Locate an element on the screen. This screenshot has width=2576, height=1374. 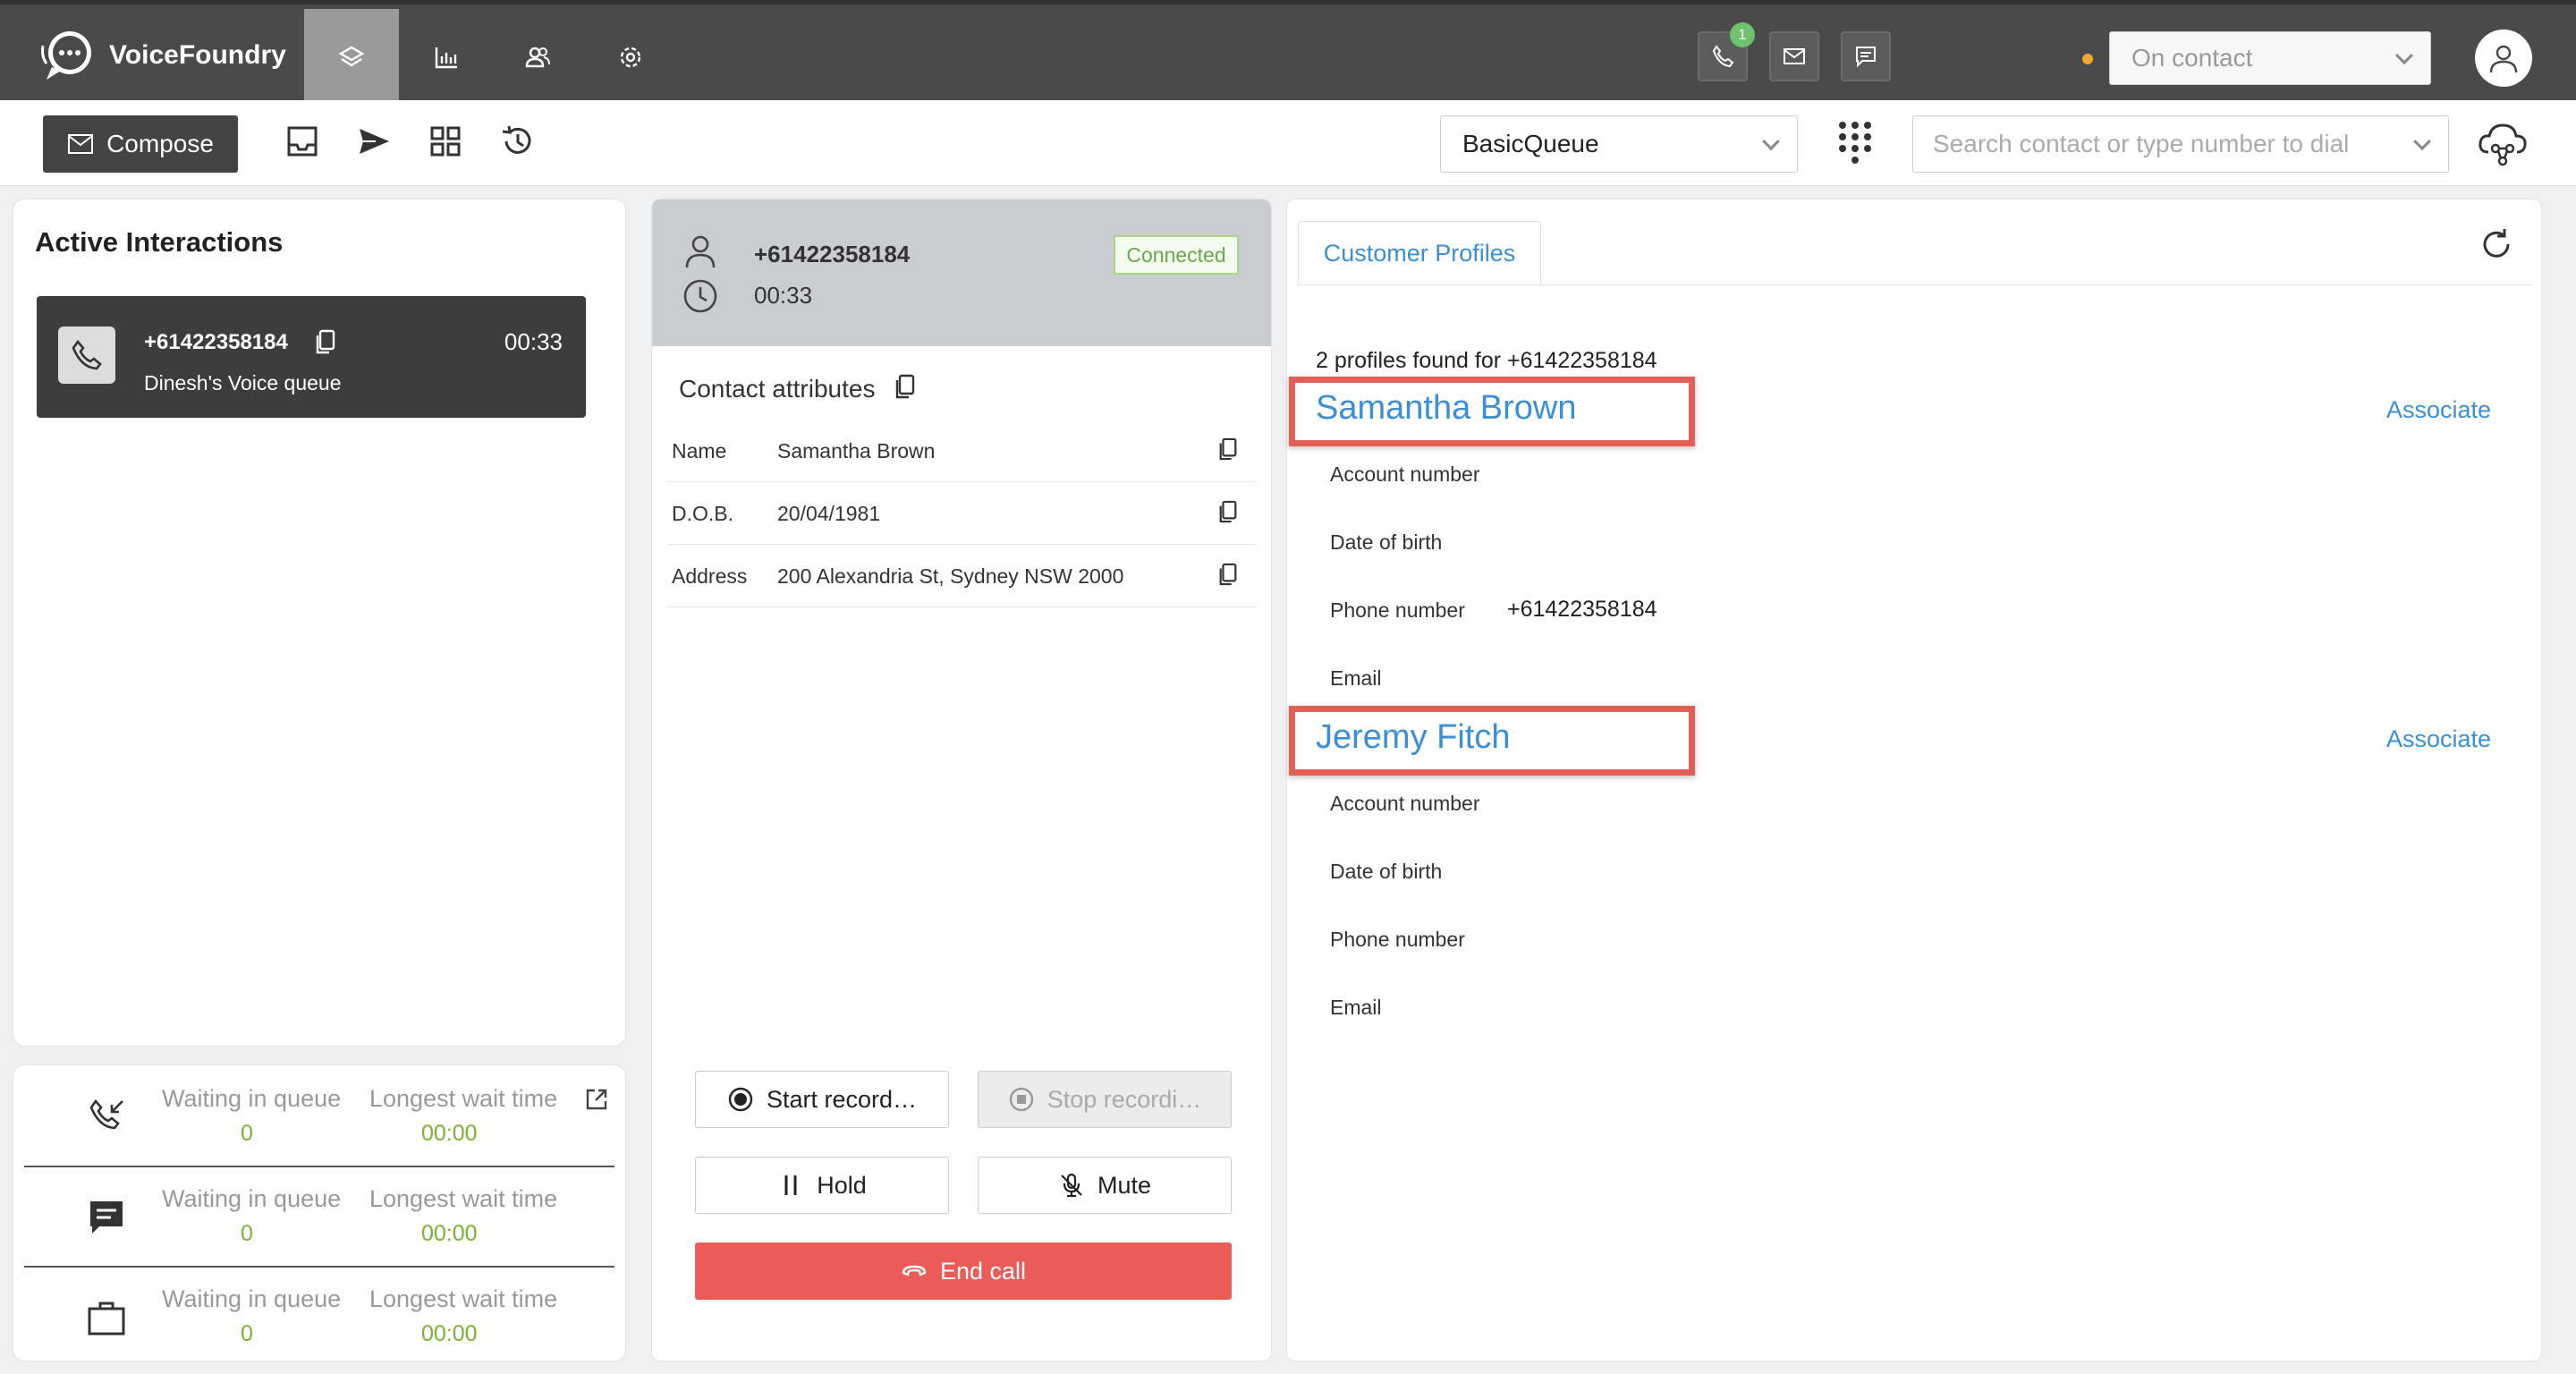
users-icon is located at coordinates (537, 57).